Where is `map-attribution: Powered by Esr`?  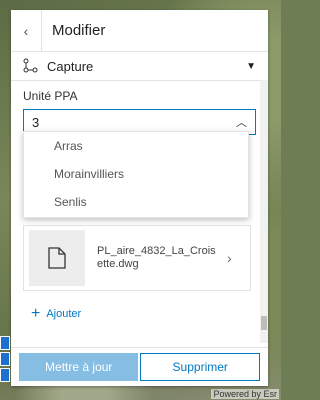
map-attribution: Powered by Esr is located at coordinates (245, 394).